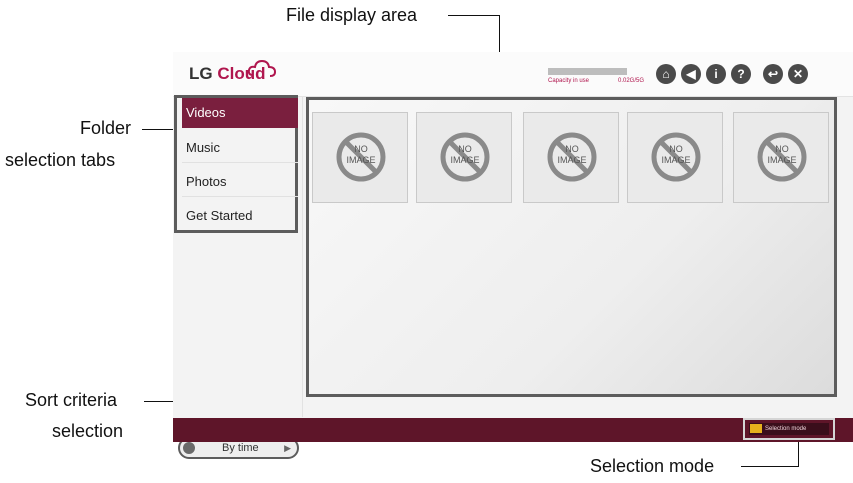  What do you see at coordinates (236, 164) in the screenshot?
I see `folder-tabs: Videos Music Photos Get Started` at bounding box center [236, 164].